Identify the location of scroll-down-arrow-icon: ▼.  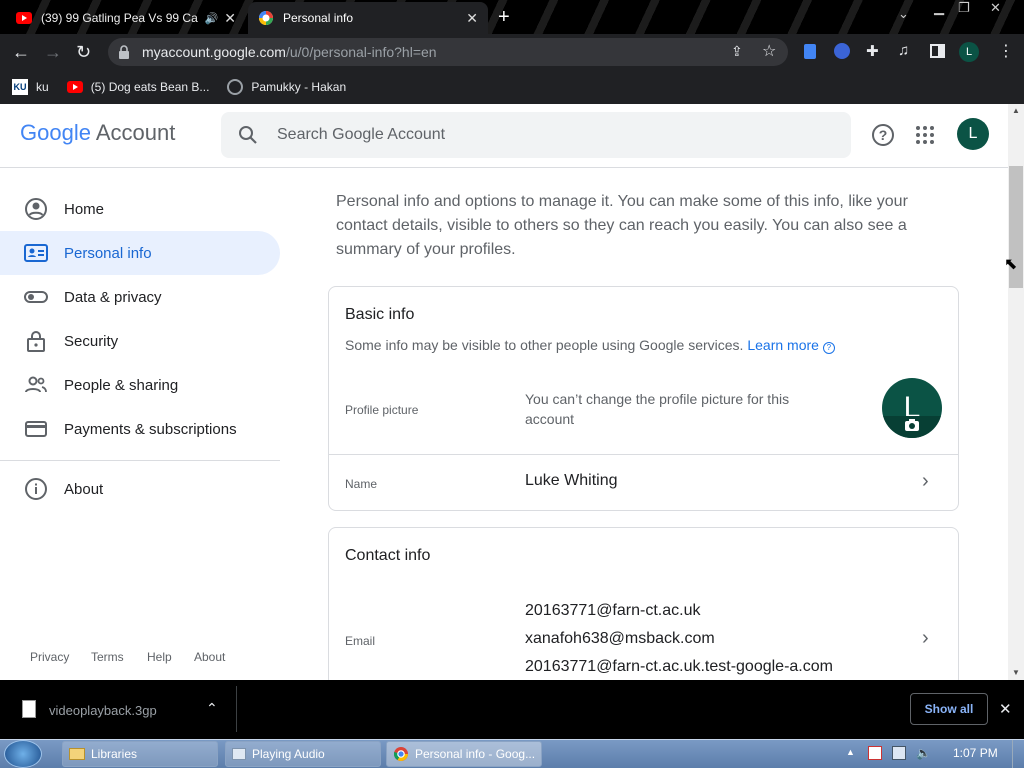
(1016, 672).